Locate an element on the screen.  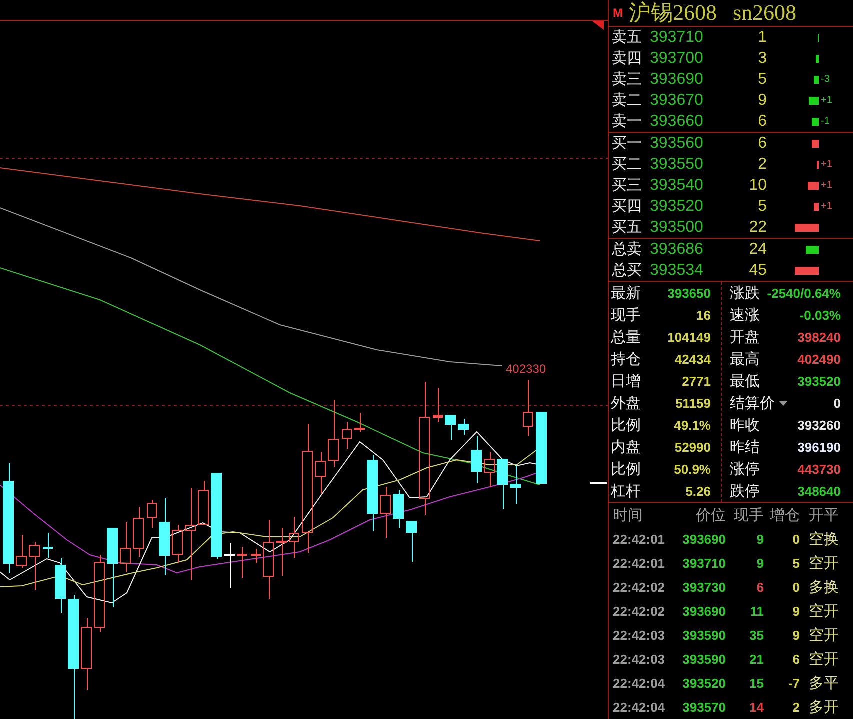
quote-label: 最高 is located at coordinates (745, 359).